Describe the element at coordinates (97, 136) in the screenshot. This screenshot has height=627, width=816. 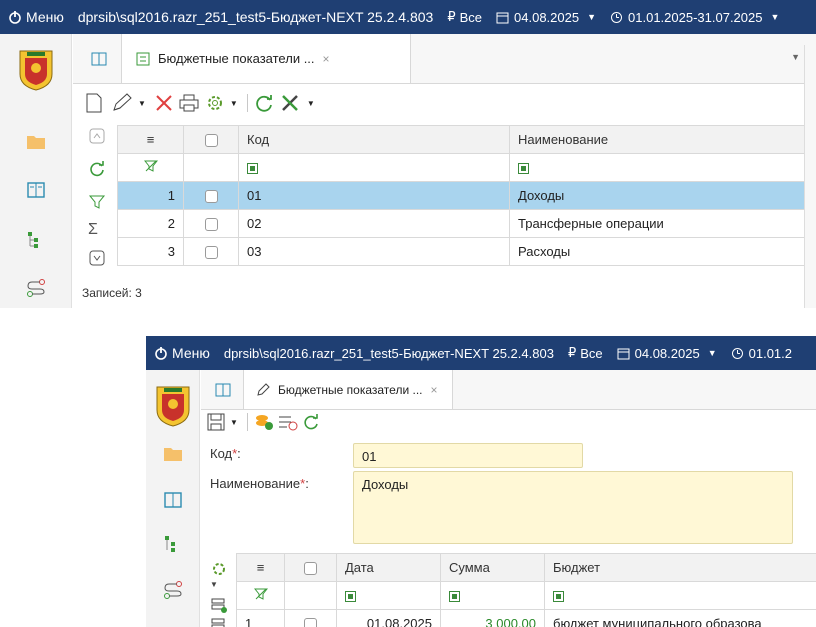
I see `scroll-up-icon` at that location.